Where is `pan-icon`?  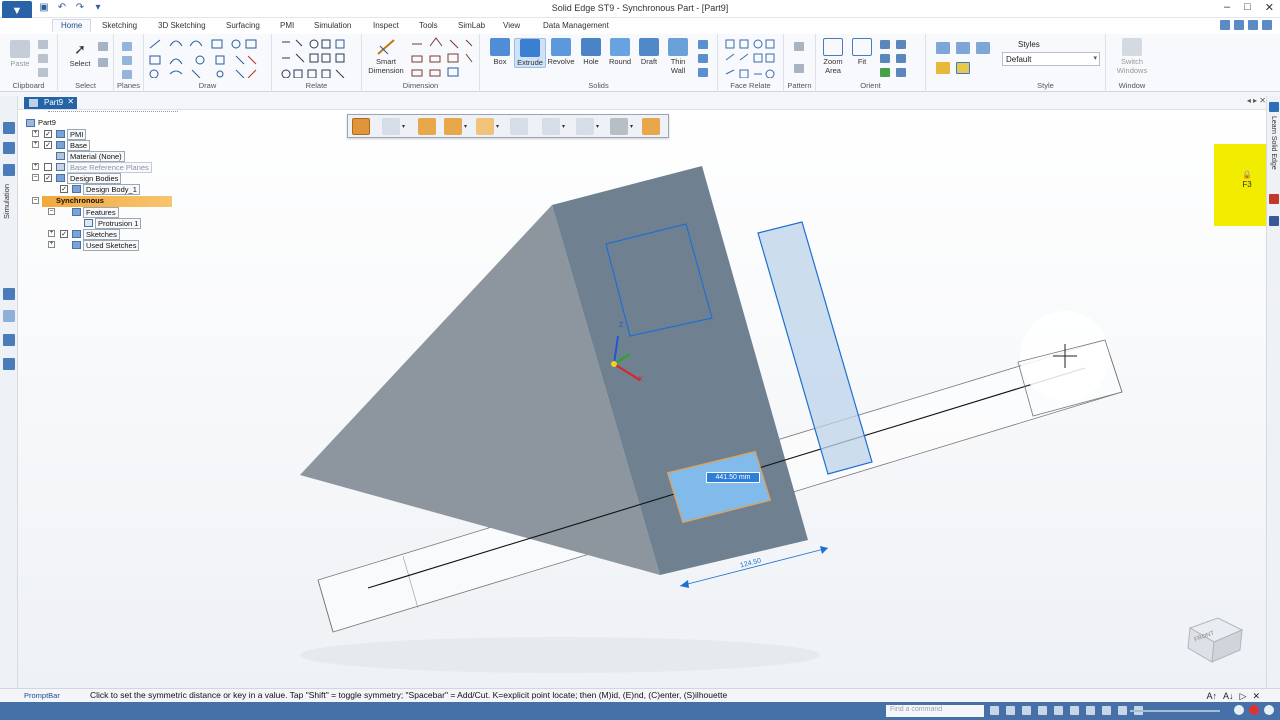 pan-icon is located at coordinates (885, 58).